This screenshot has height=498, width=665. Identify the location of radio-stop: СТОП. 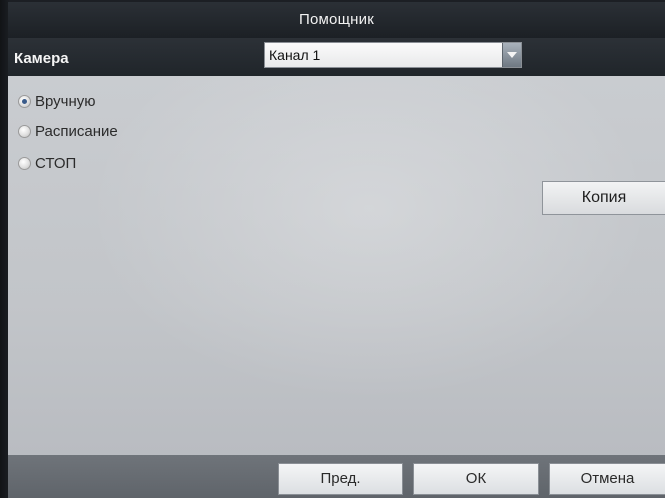
(47, 163).